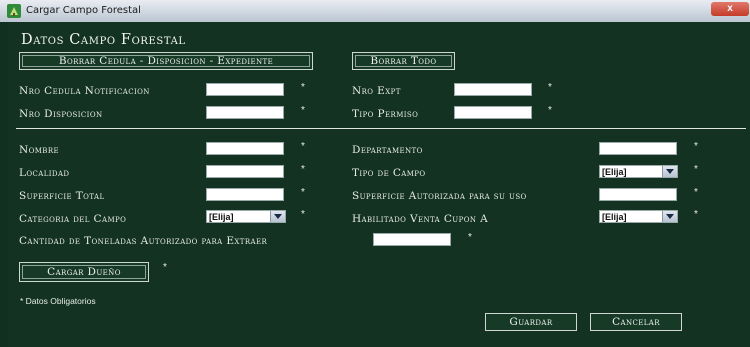  What do you see at coordinates (245, 194) in the screenshot?
I see `superficie-total-input` at bounding box center [245, 194].